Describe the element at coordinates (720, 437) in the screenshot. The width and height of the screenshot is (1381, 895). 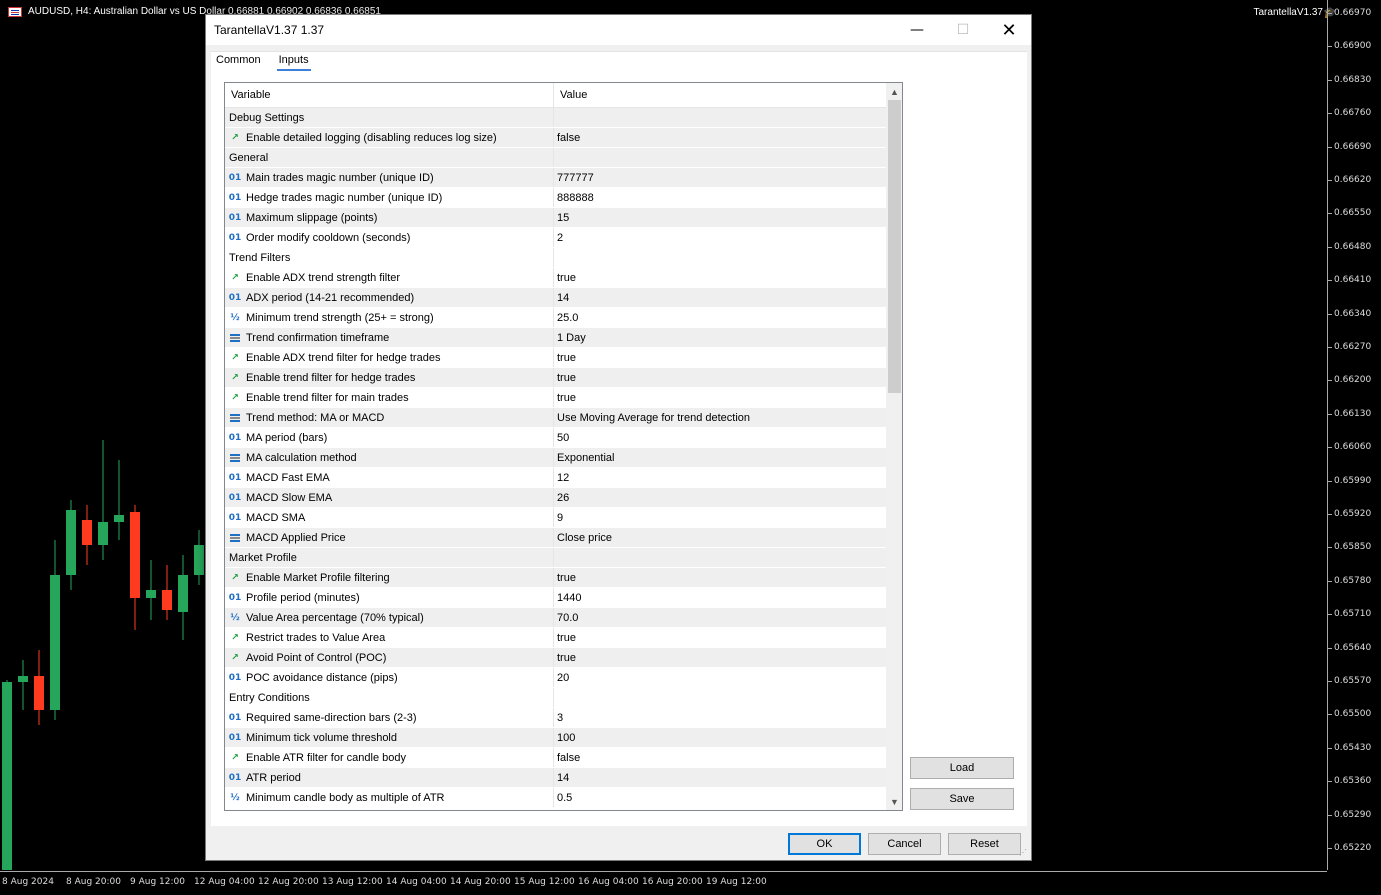
I see `value-cell: 50` at that location.